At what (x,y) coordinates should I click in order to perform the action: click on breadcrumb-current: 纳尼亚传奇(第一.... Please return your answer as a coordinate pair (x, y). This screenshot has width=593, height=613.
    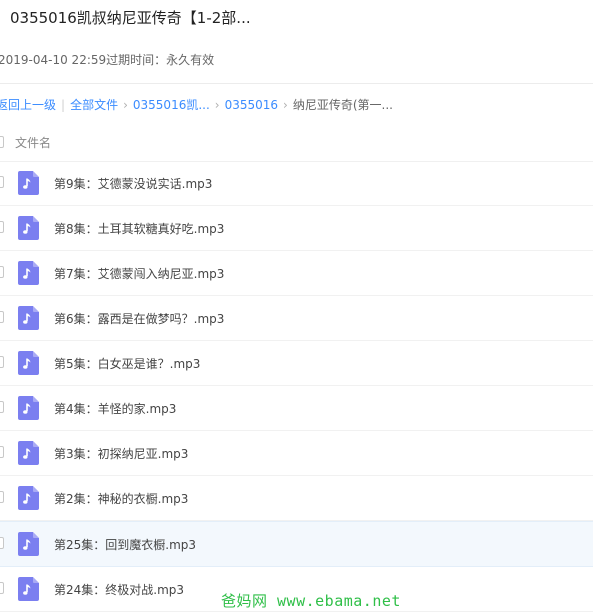
    Looking at the image, I should click on (342, 105).